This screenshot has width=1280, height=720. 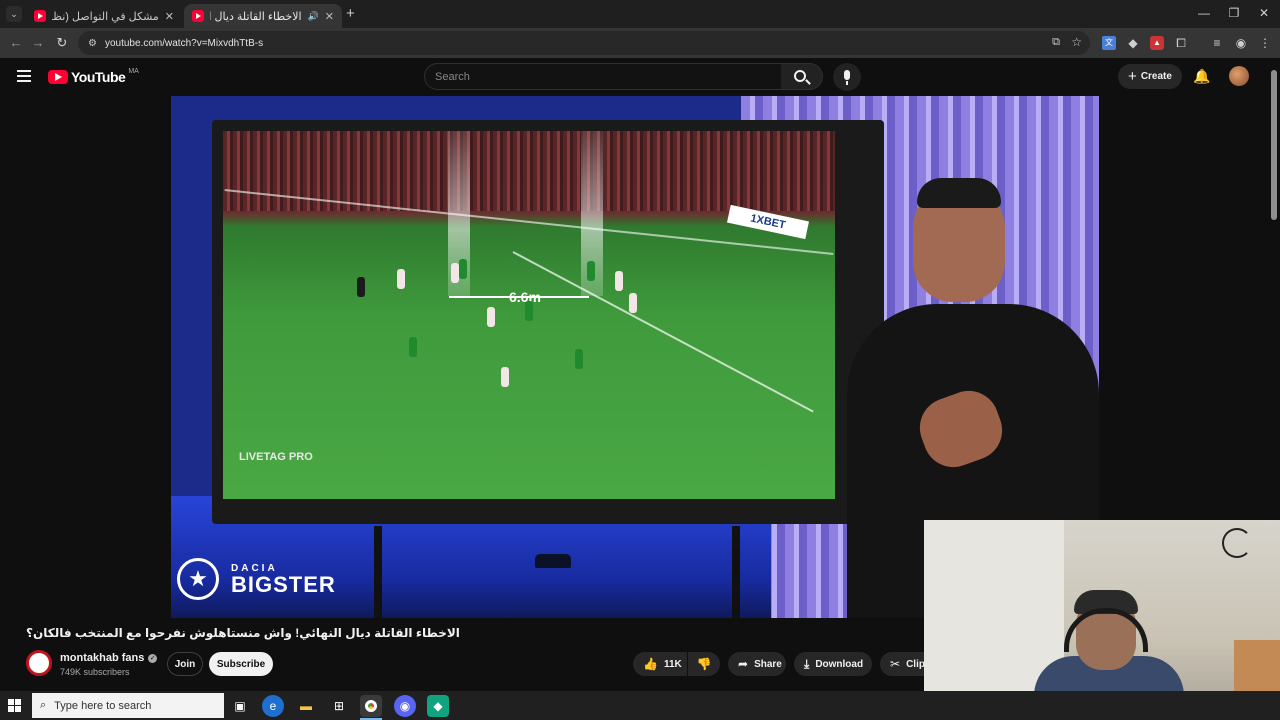 What do you see at coordinates (361, 287) in the screenshot?
I see `referee` at bounding box center [361, 287].